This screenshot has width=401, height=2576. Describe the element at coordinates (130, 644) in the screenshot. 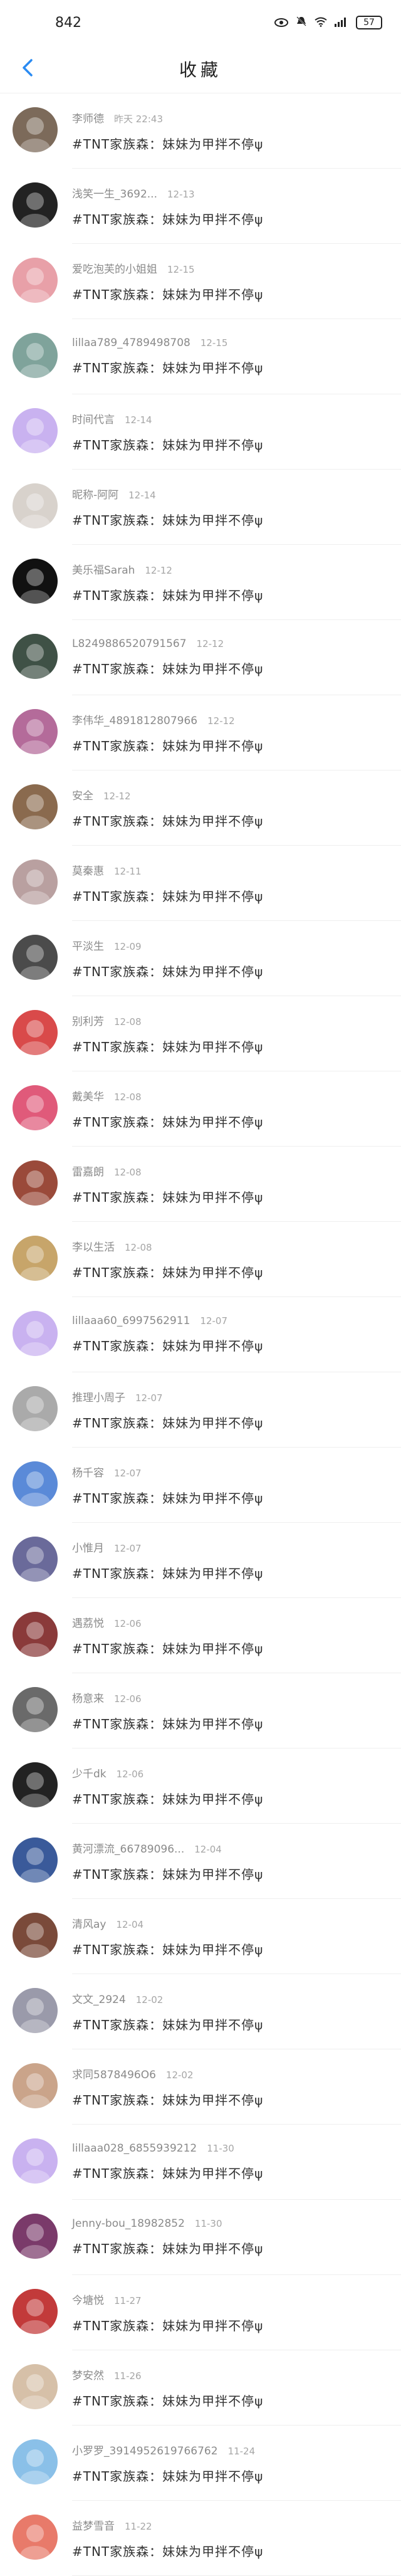

I see `user-name: L8249886520791567` at that location.